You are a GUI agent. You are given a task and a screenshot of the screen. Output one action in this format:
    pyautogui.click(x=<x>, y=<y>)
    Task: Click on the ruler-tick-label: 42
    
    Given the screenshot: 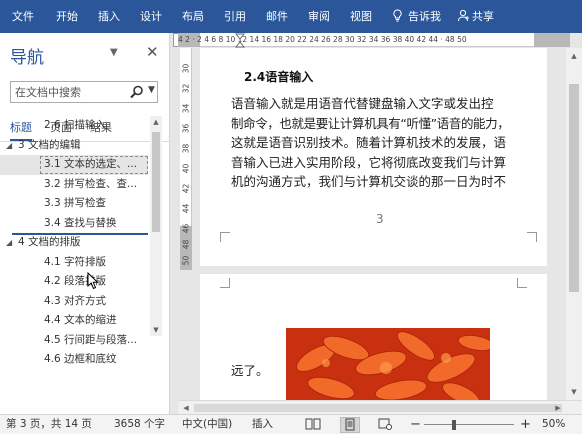 What is the action you would take?
    pyautogui.click(x=186, y=188)
    